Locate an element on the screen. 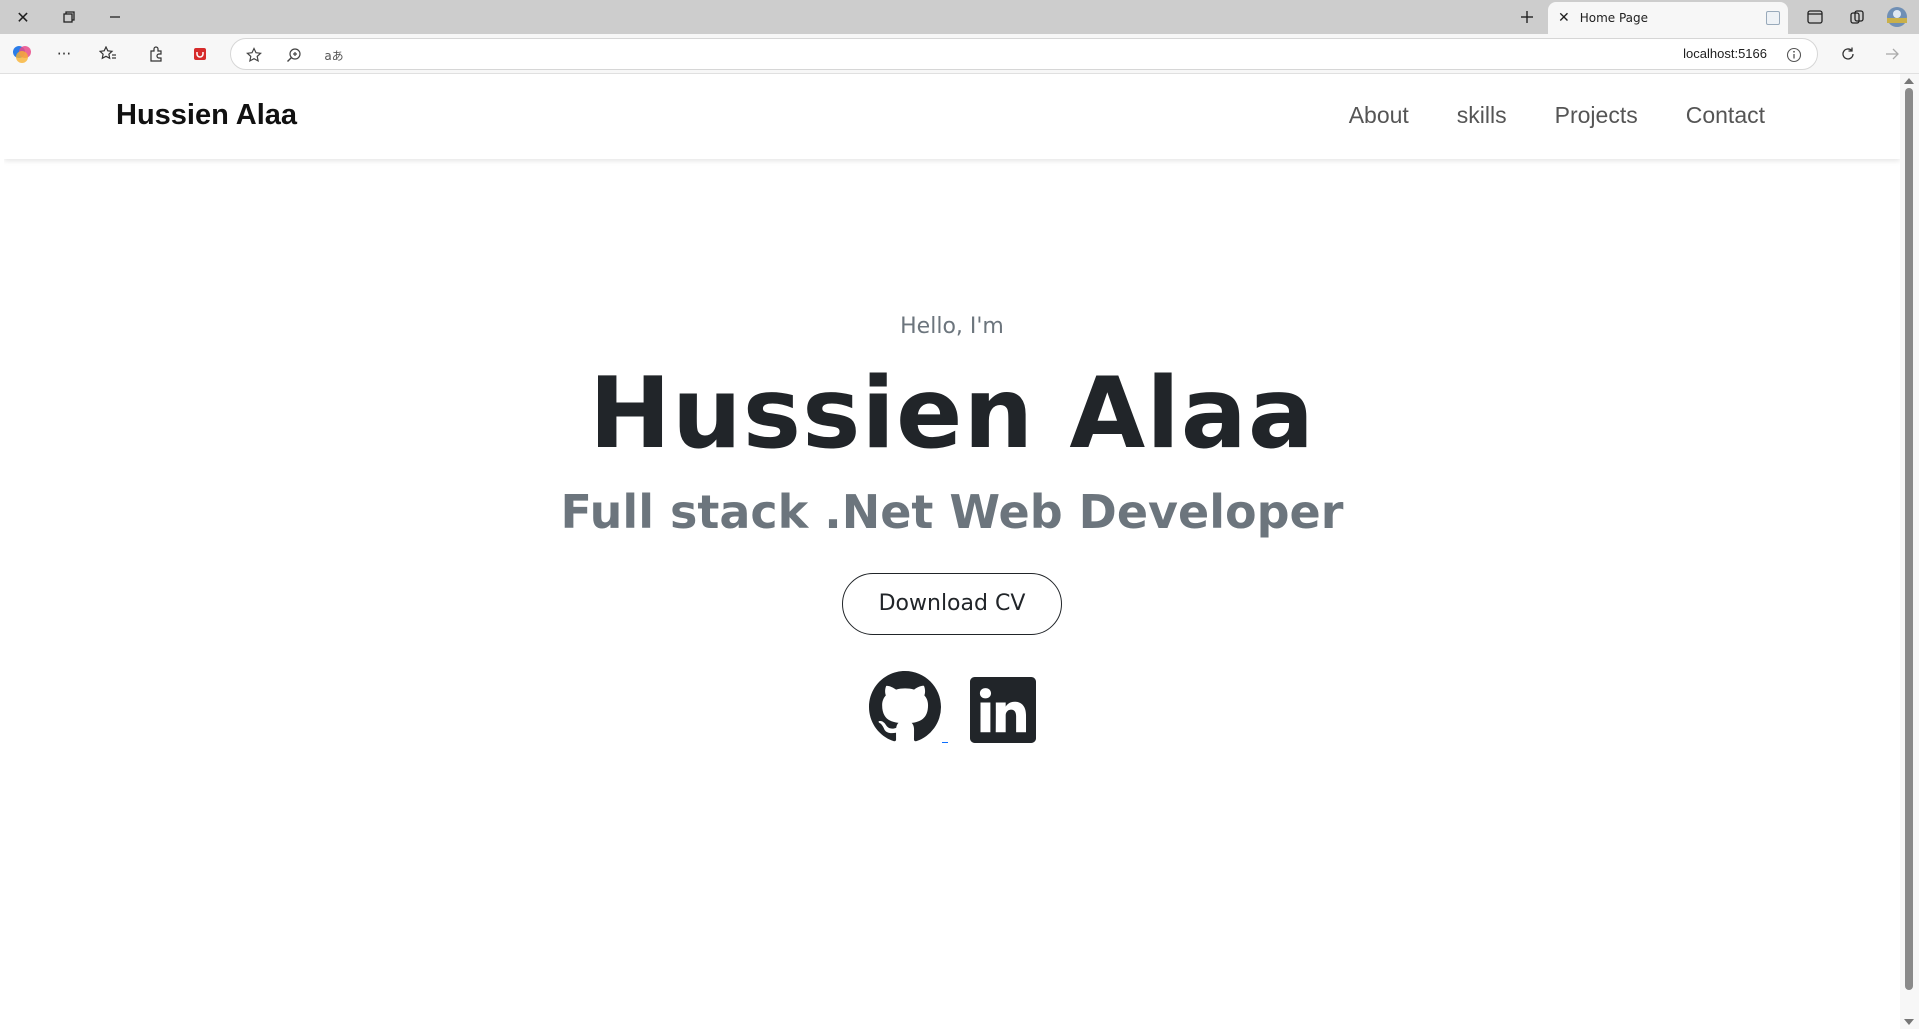 Image resolution: width=1919 pixels, height=1031 pixels. github-link is located at coordinates (908, 707).